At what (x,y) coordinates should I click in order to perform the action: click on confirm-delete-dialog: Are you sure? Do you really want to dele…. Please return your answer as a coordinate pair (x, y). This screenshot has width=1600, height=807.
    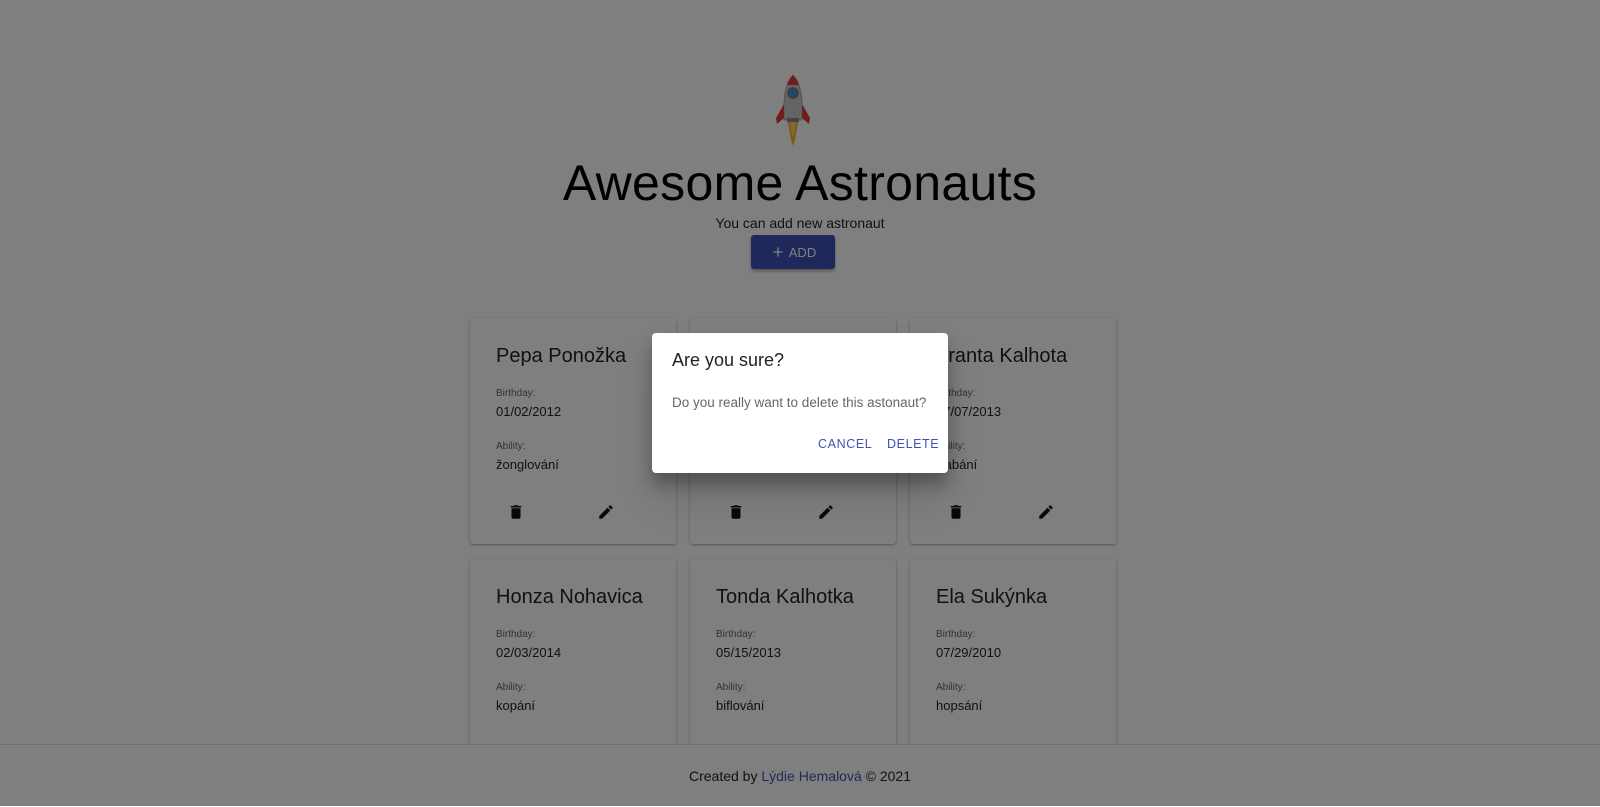
    Looking at the image, I should click on (800, 403).